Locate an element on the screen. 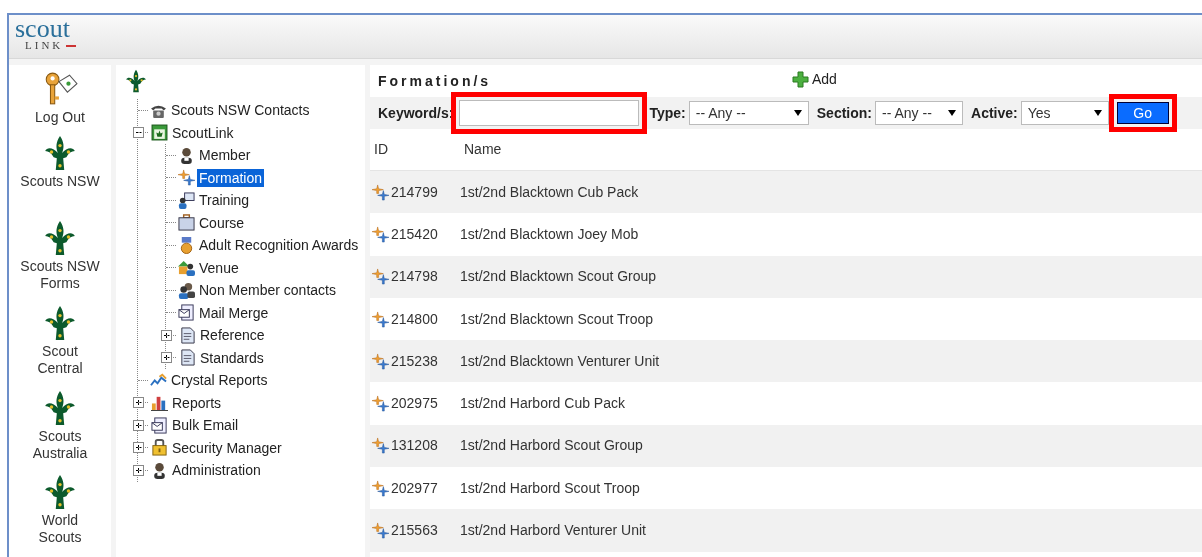  medal-icon is located at coordinates (186, 245).